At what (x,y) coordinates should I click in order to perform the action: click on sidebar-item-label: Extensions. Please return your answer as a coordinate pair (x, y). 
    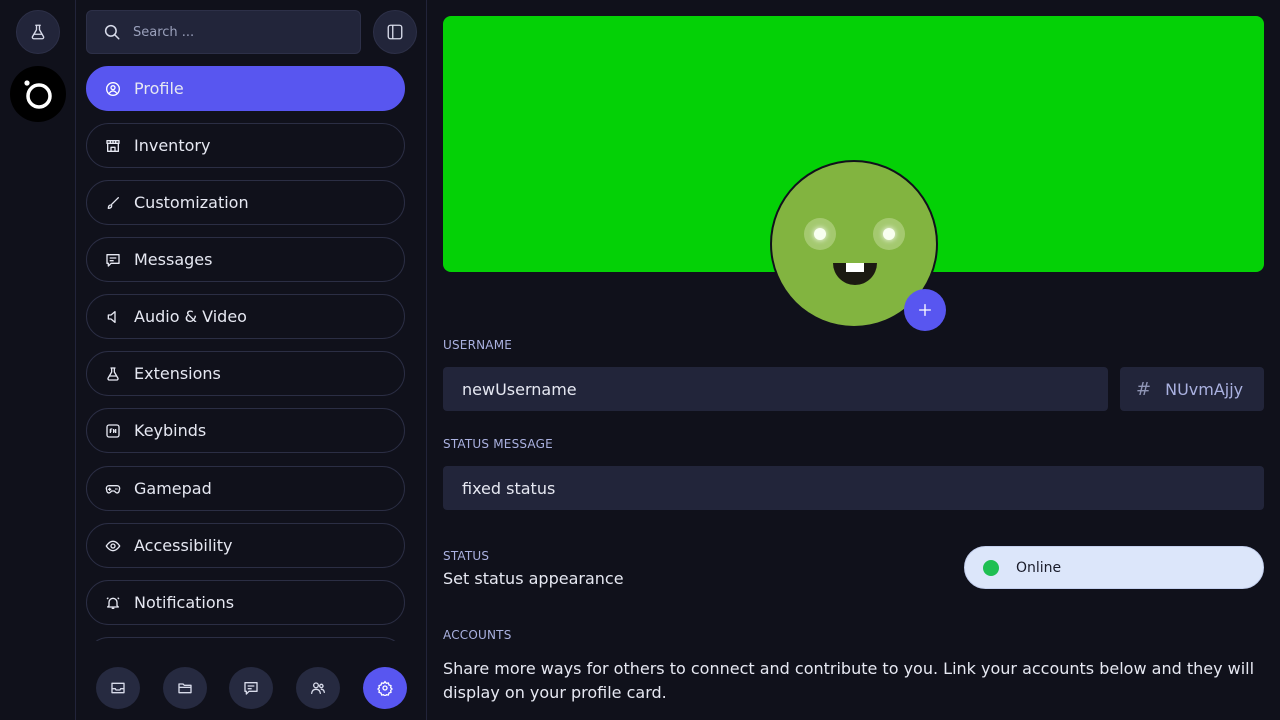
    Looking at the image, I should click on (177, 373).